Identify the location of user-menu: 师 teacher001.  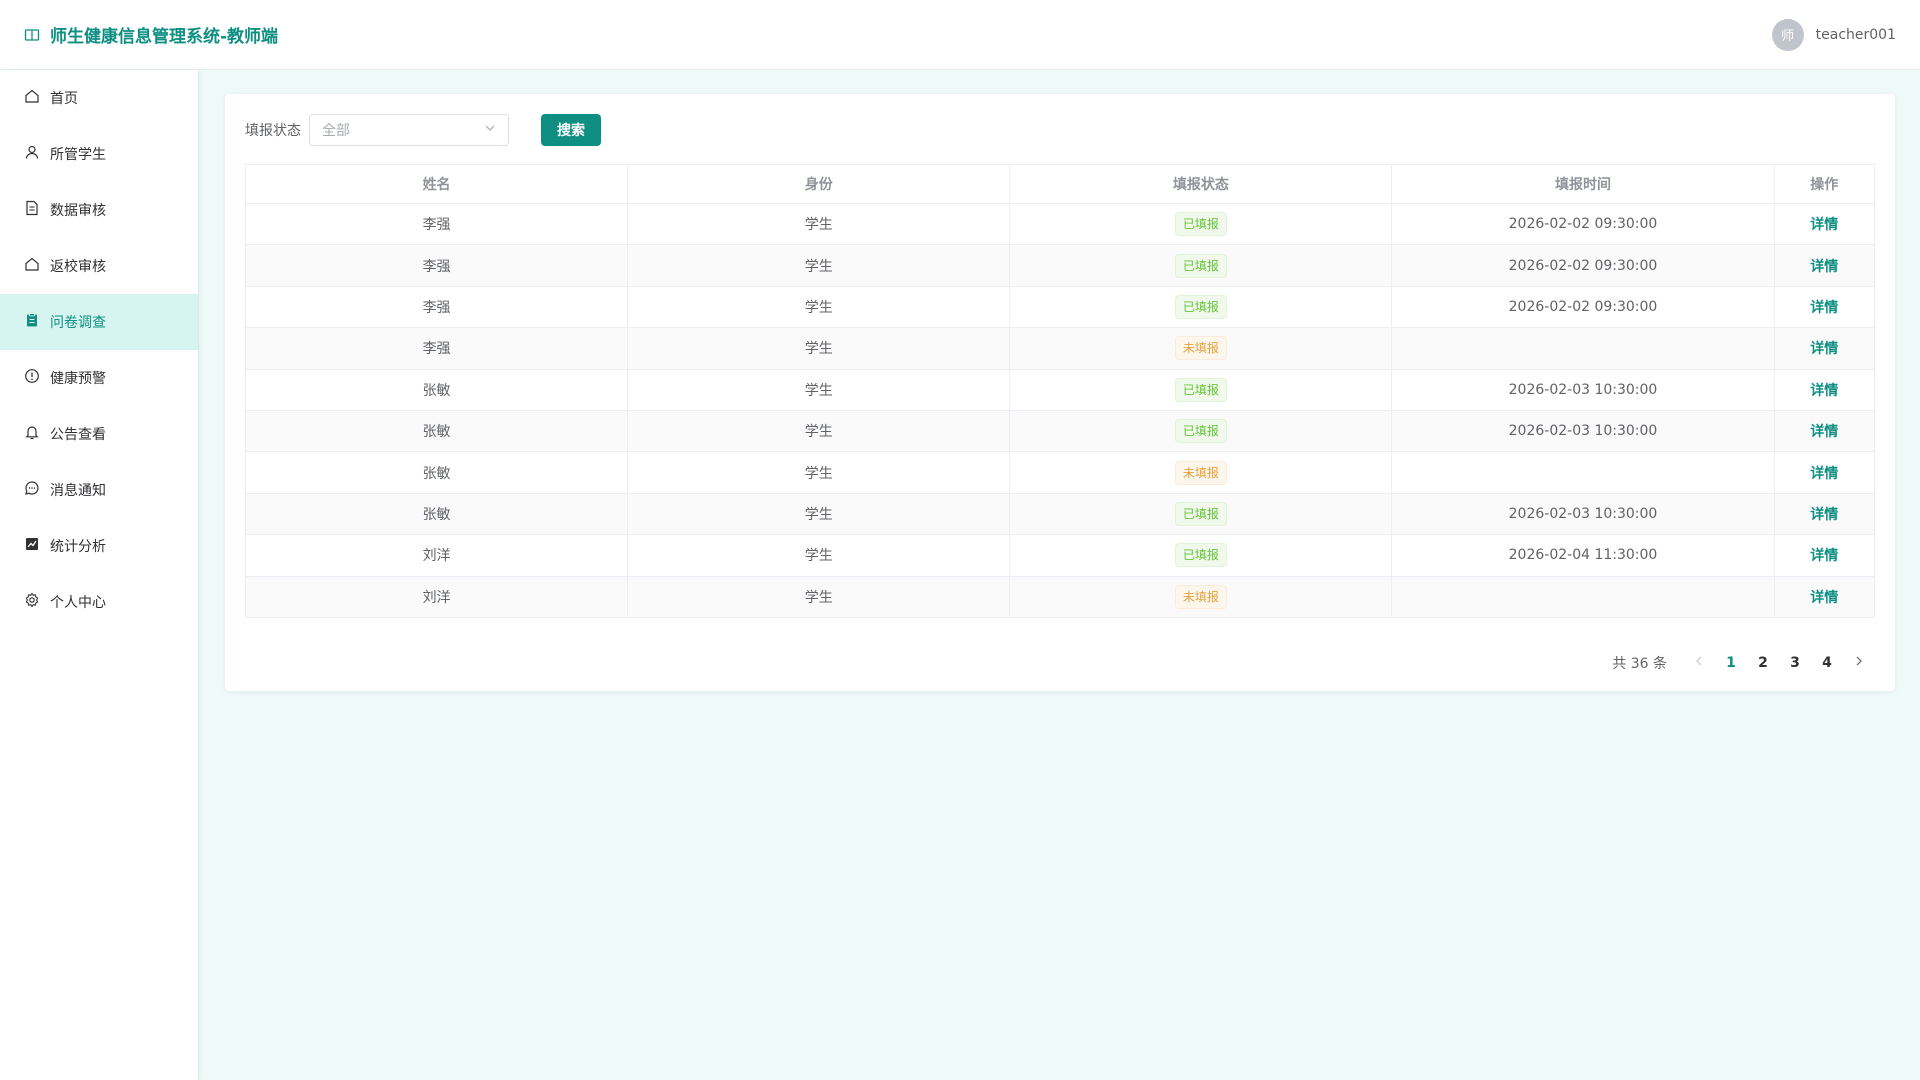
(1833, 34).